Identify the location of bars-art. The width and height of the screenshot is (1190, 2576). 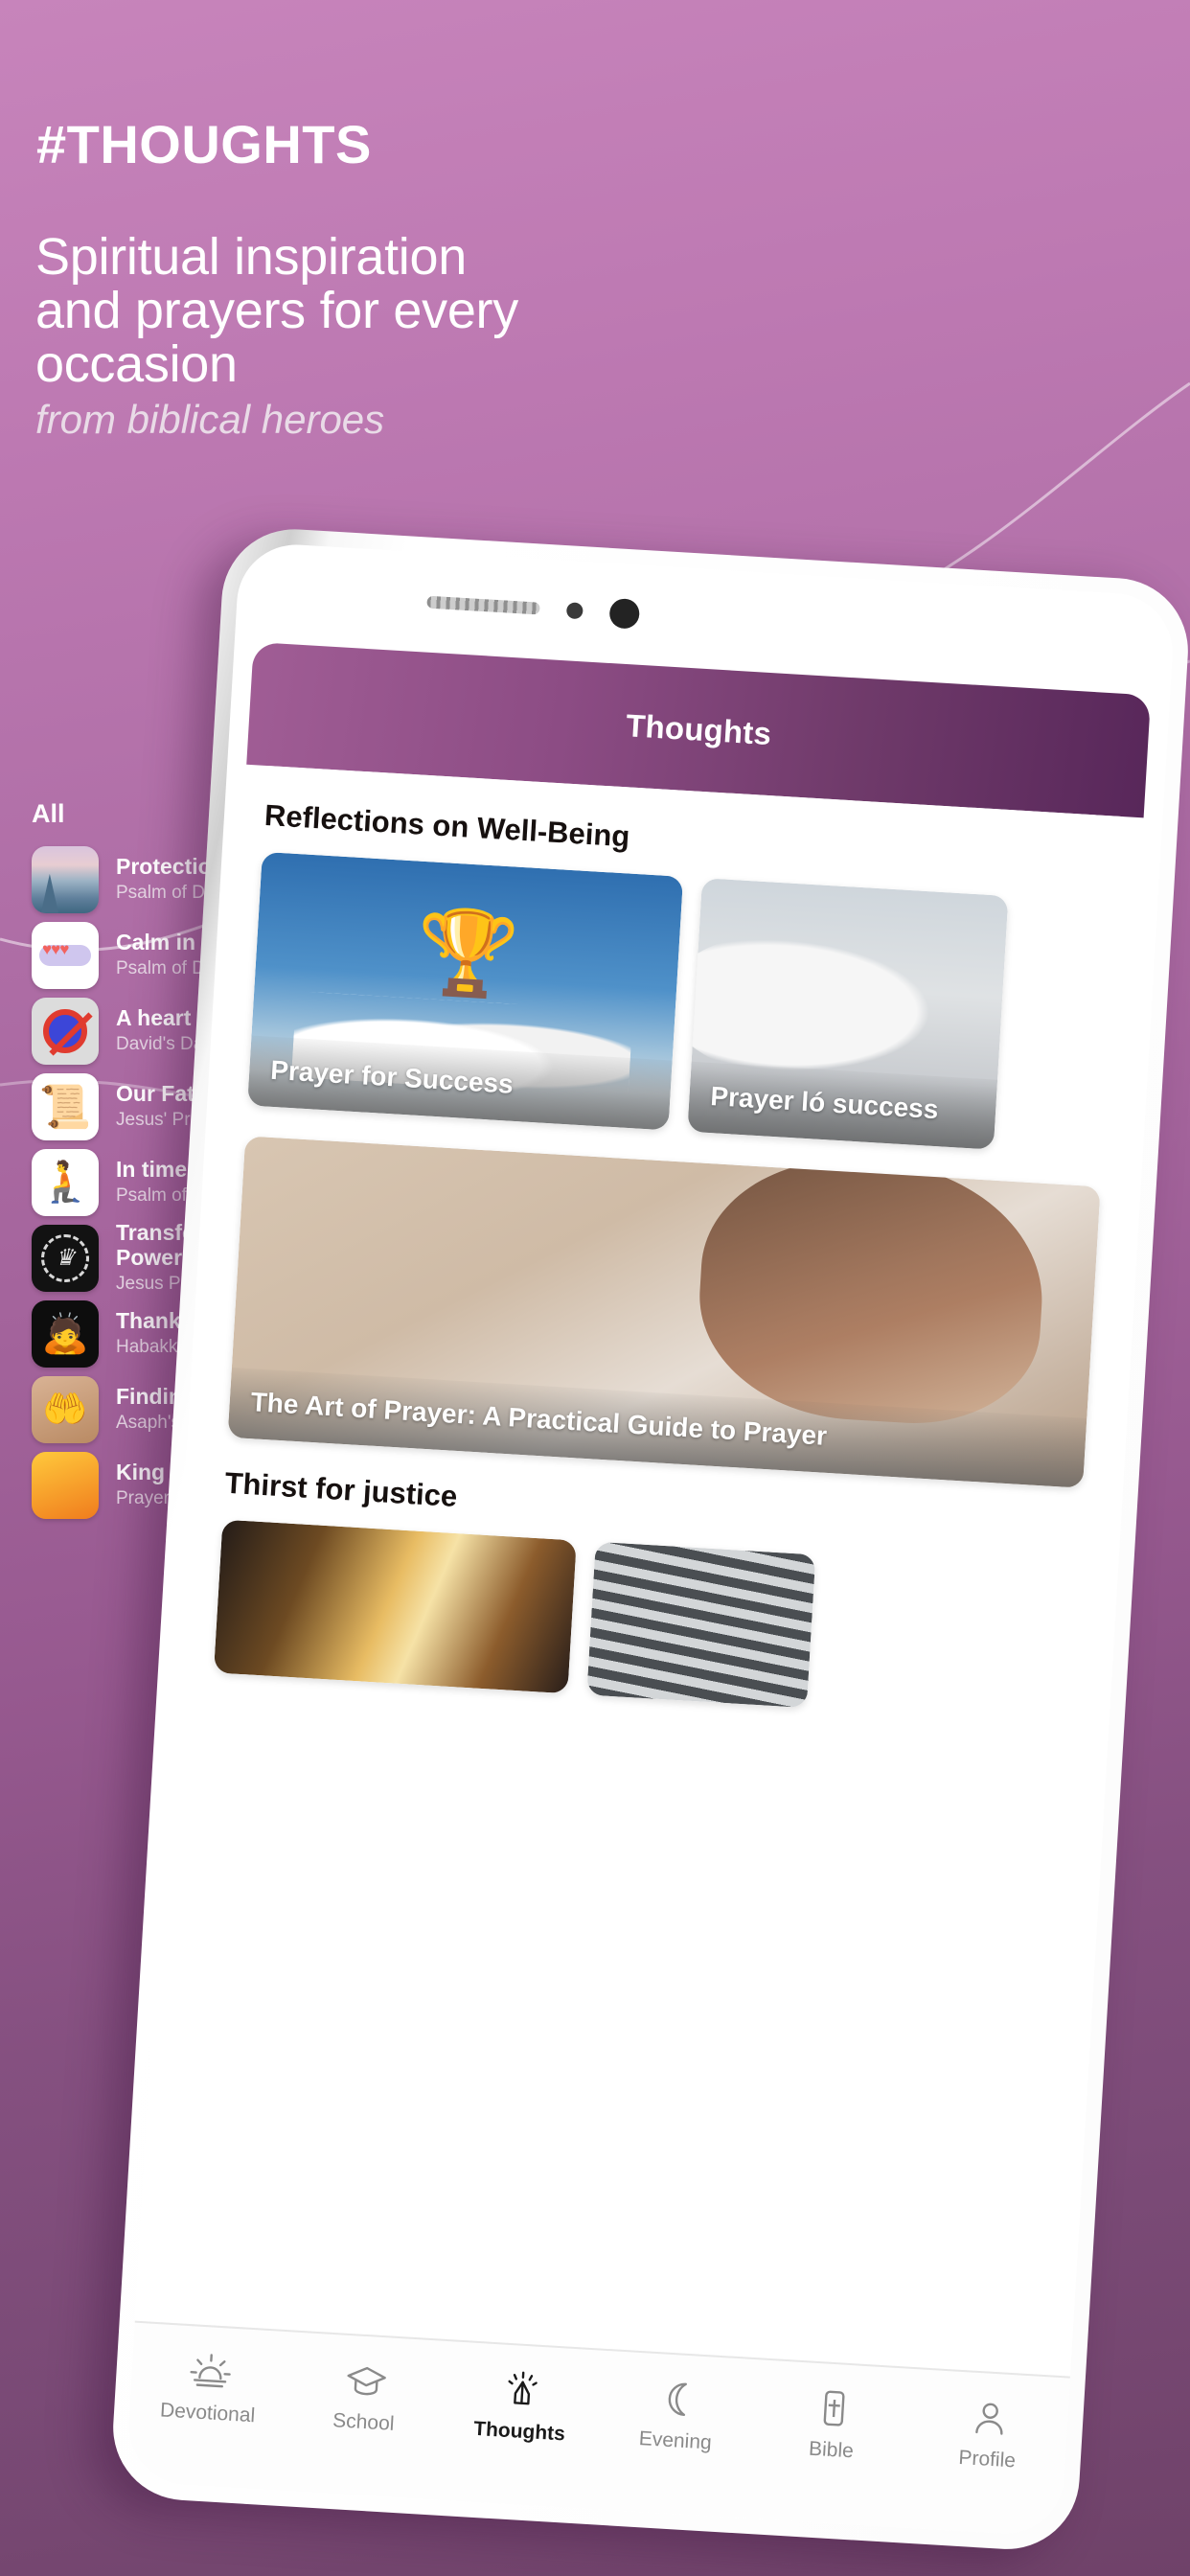
(701, 1625).